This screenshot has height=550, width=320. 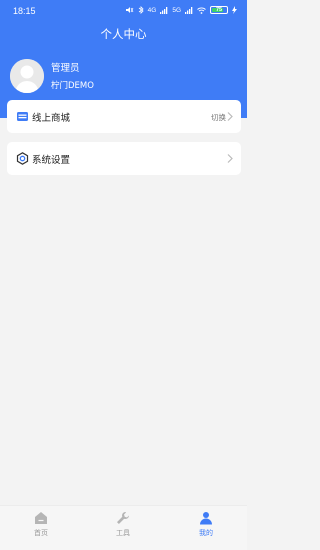 I want to click on charging-icon, so click(x=234, y=10).